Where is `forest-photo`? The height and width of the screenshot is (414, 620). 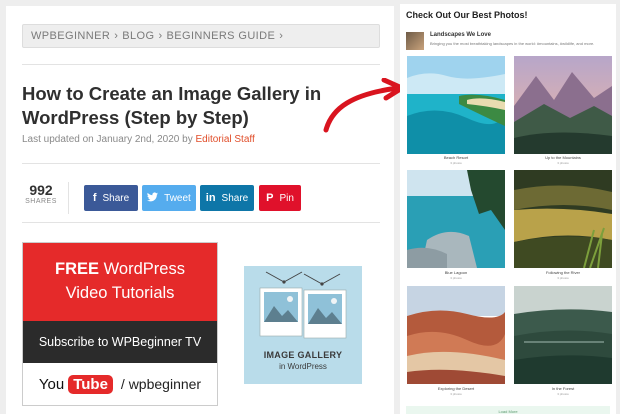
forest-photo is located at coordinates (563, 335).